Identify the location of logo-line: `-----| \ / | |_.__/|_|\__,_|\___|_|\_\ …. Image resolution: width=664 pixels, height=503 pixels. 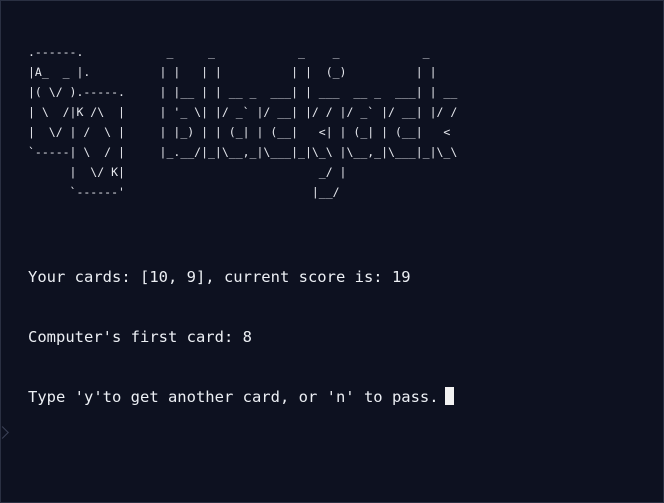
(243, 152).